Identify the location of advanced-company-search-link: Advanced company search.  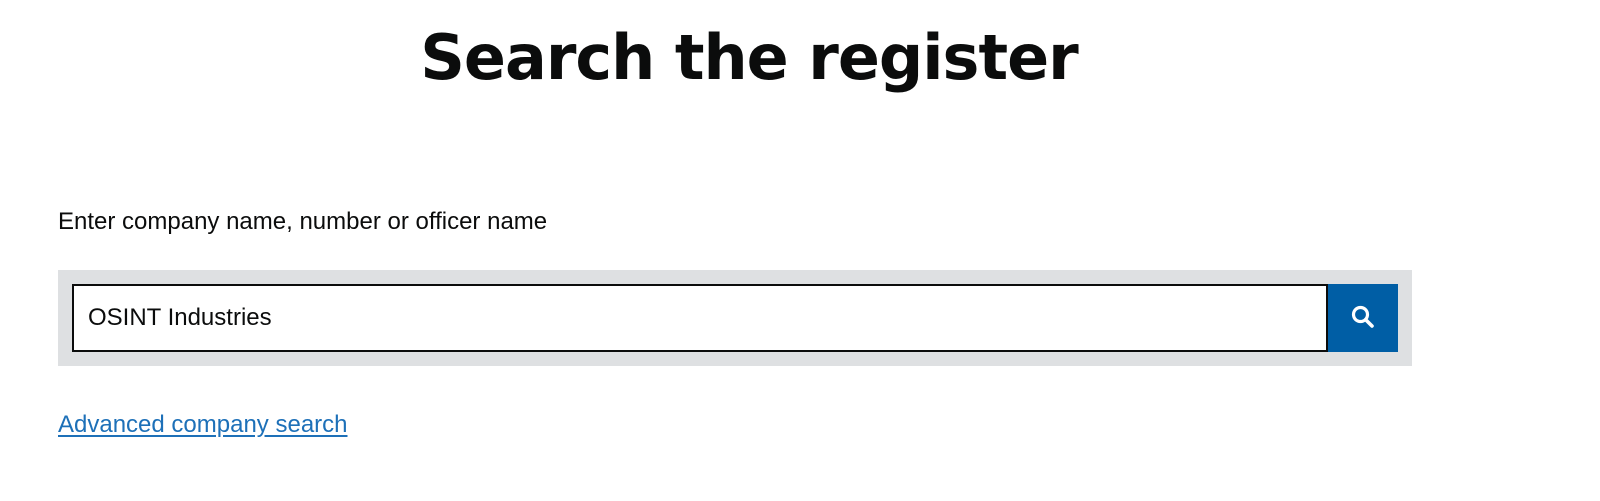
(203, 425).